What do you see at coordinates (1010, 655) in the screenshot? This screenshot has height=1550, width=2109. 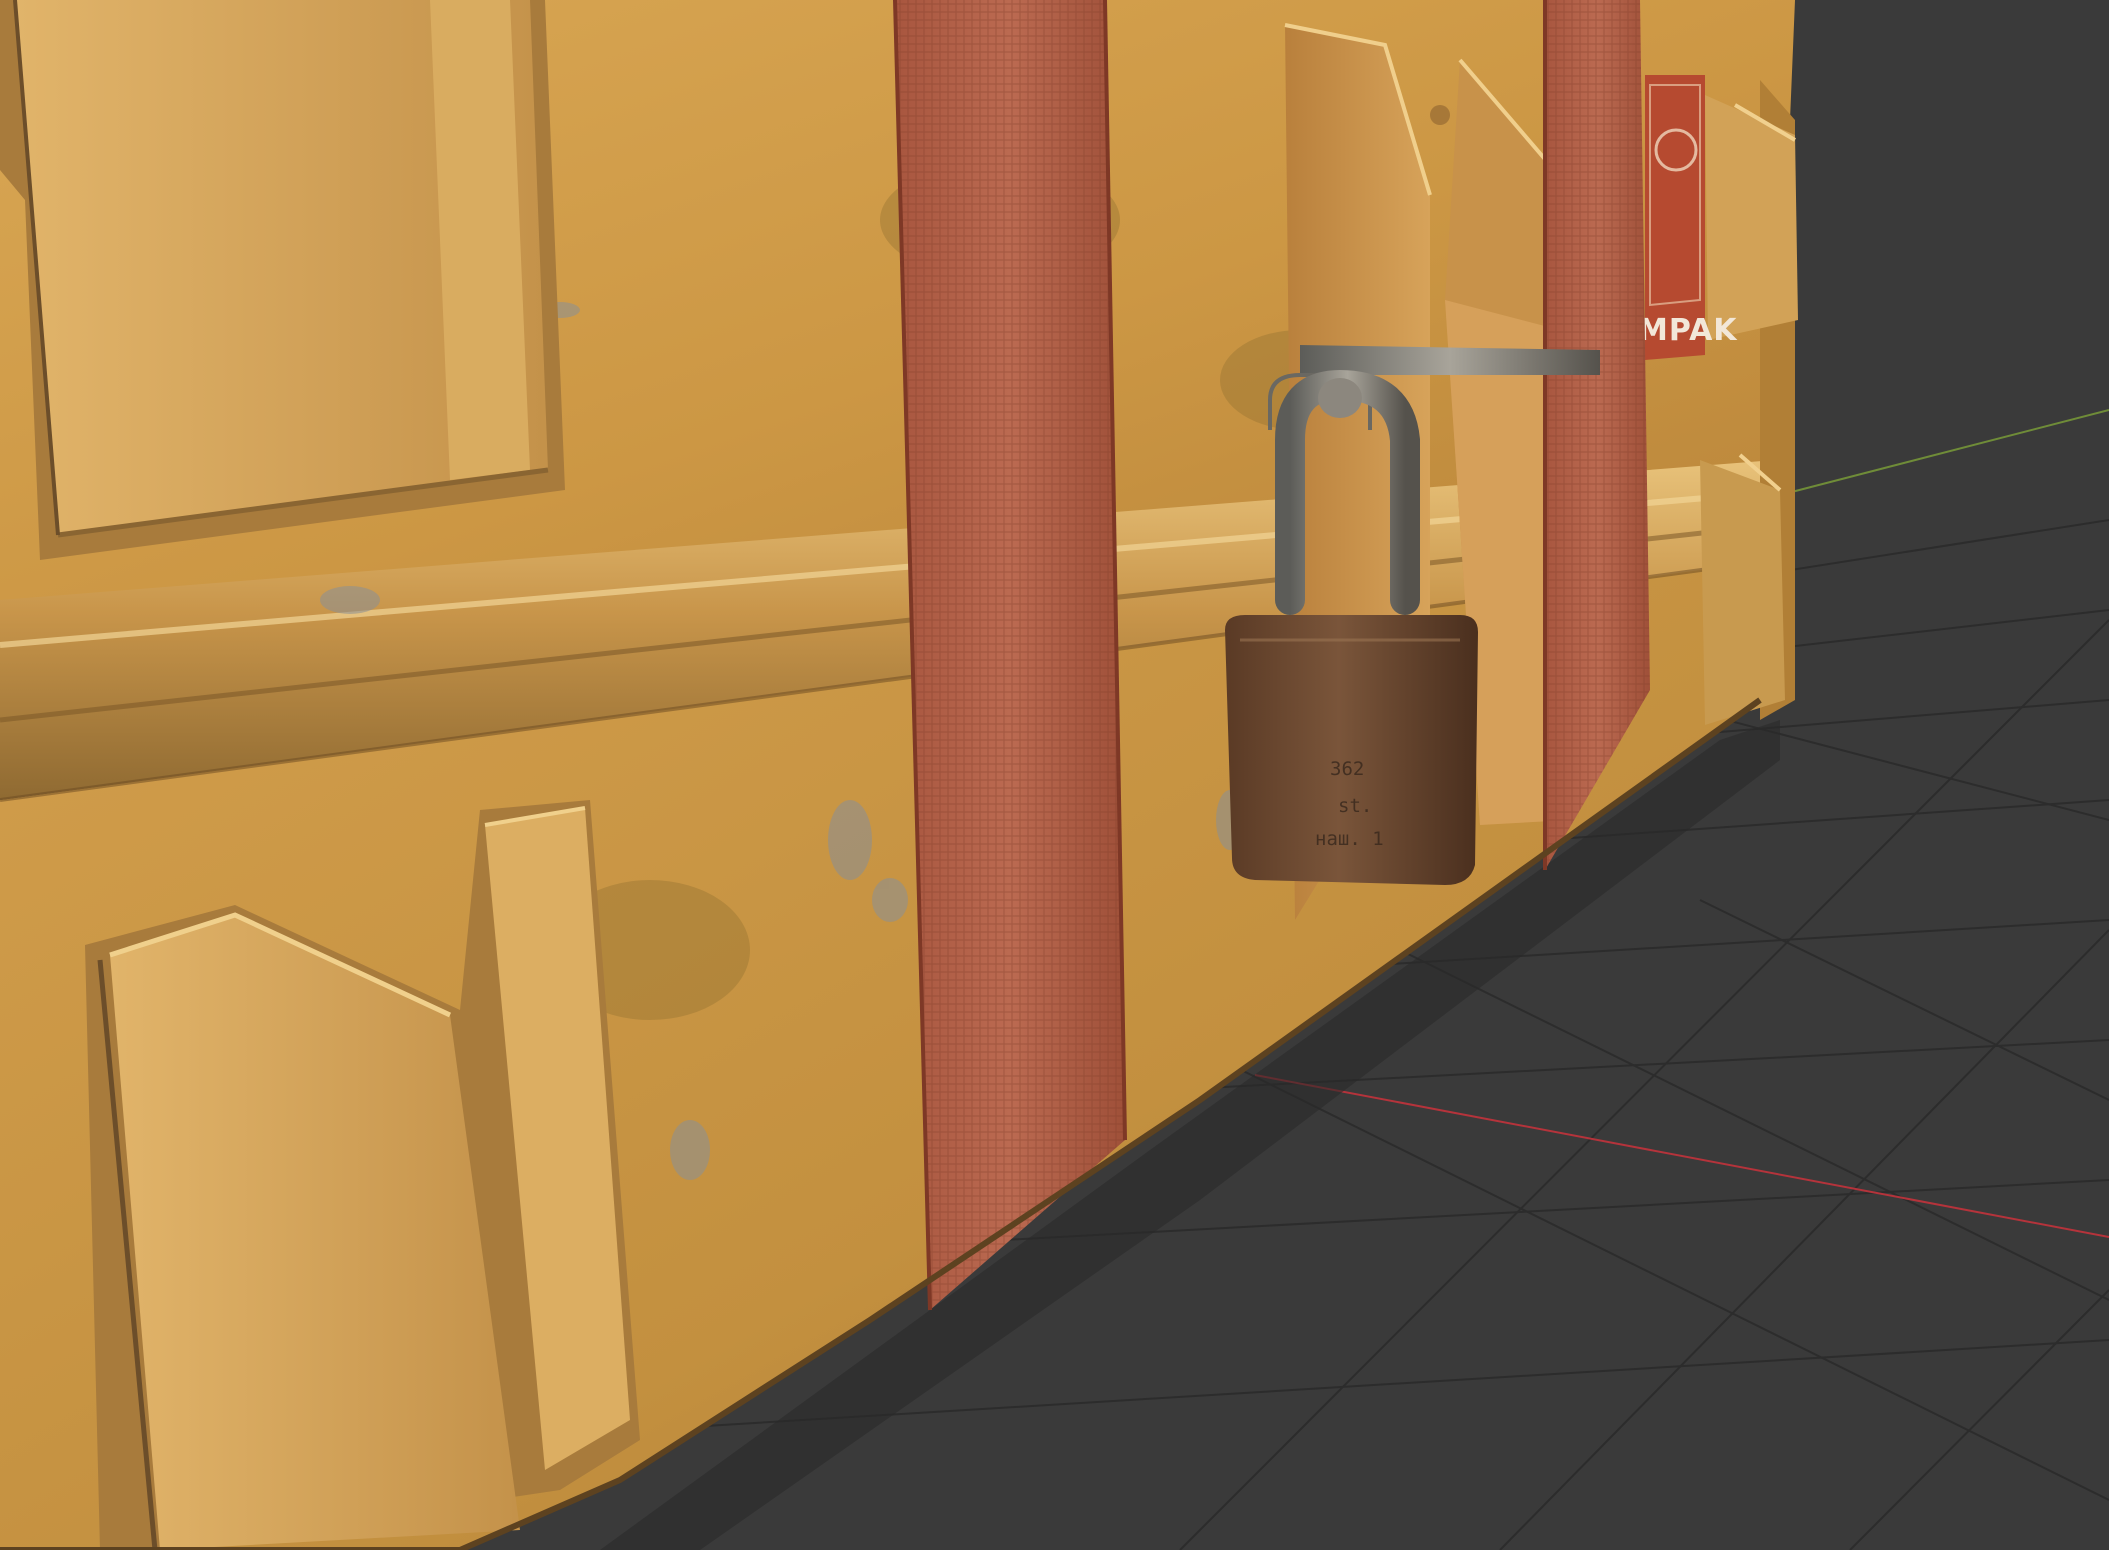 I see `strap-left` at bounding box center [1010, 655].